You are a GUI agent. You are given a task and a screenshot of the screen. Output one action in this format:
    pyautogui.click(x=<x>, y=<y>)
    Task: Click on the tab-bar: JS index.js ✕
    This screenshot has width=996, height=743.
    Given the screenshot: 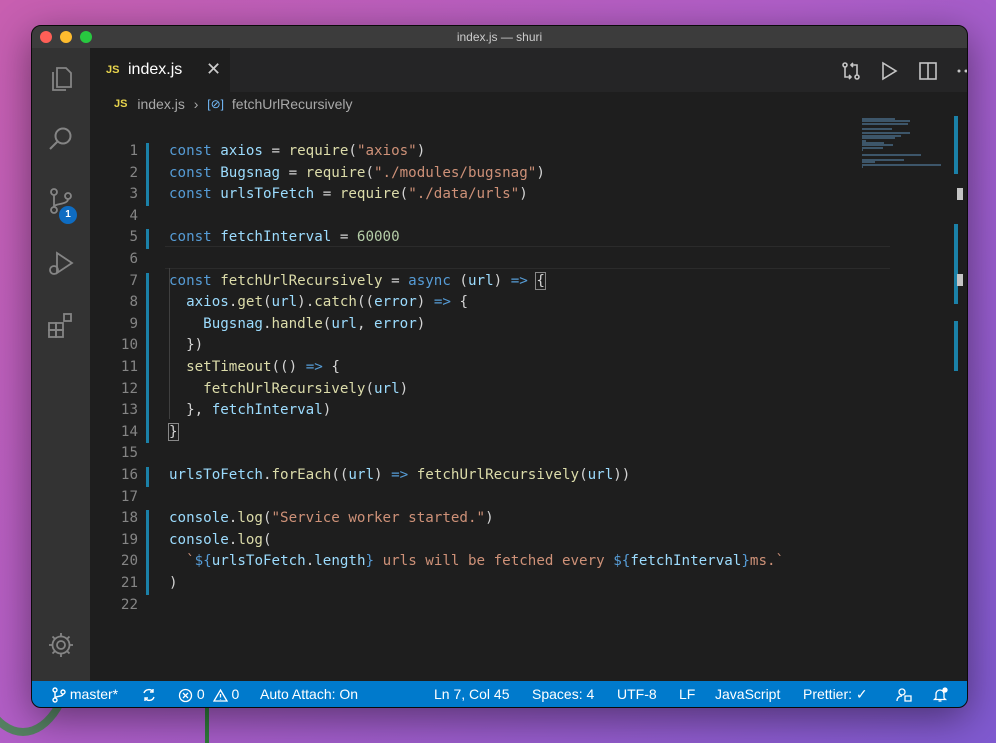 What is the action you would take?
    pyautogui.click(x=528, y=70)
    